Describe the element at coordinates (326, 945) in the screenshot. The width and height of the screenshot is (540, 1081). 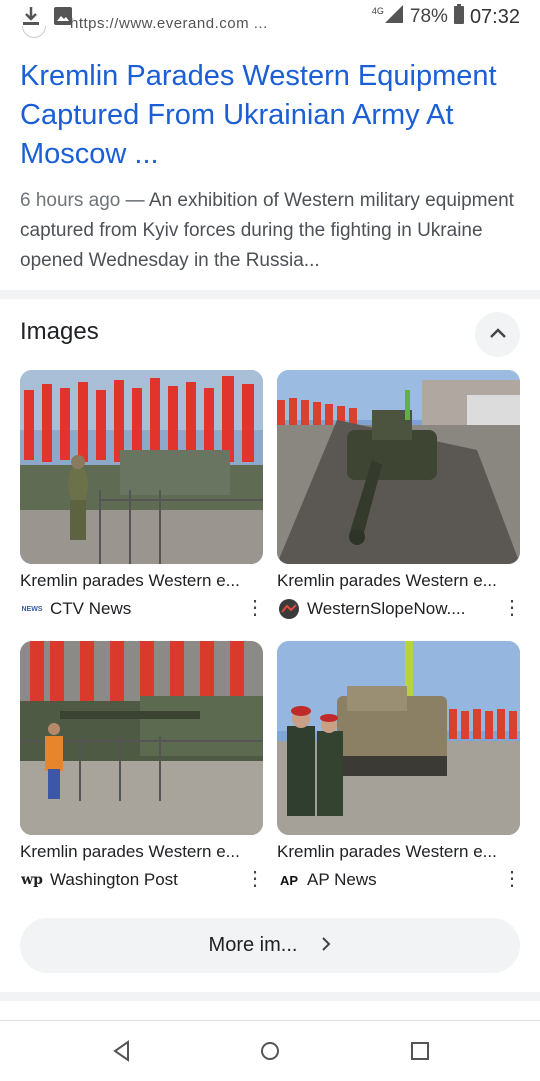
I see `chevron-right-icon` at that location.